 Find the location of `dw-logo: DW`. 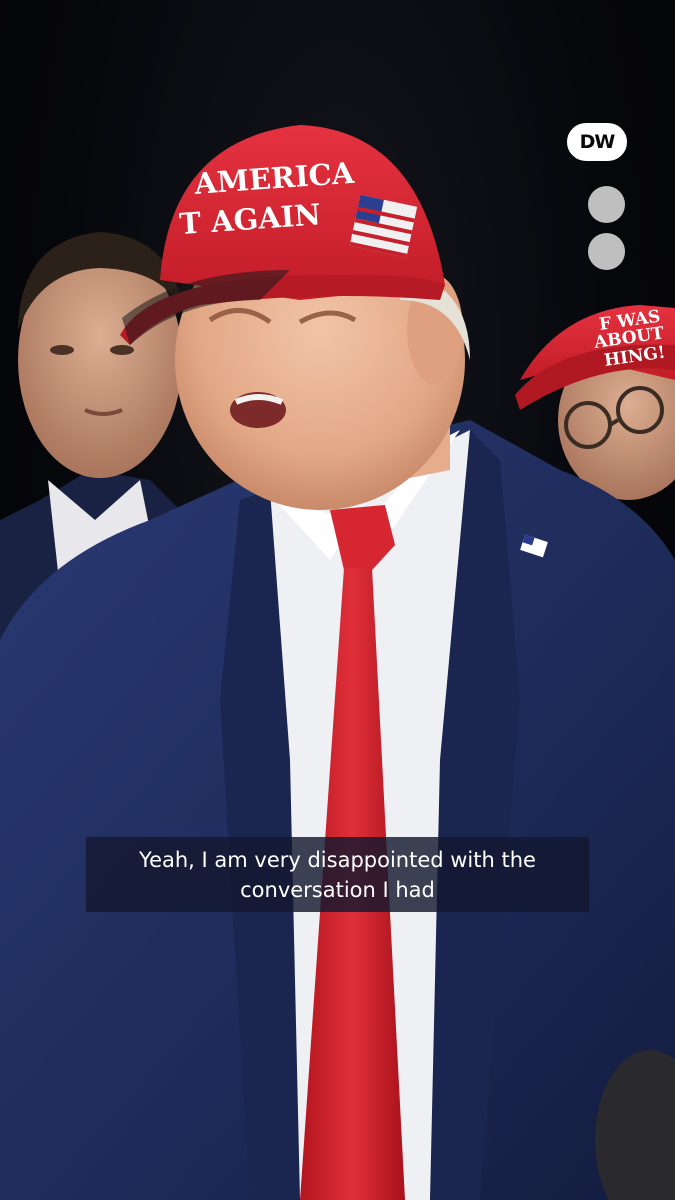

dw-logo: DW is located at coordinates (597, 142).